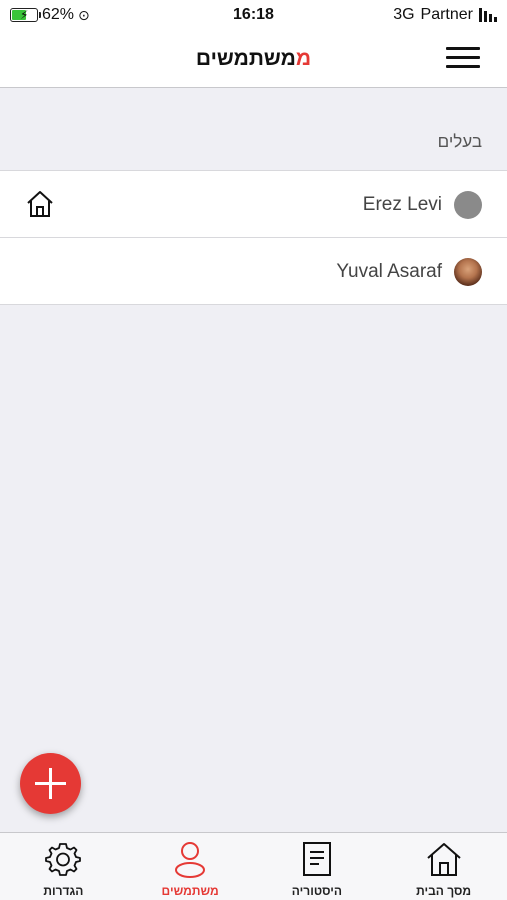  I want to click on status-bar: ⚡ 62% ⊙ 16:18 3G Partner, so click(253, 15).